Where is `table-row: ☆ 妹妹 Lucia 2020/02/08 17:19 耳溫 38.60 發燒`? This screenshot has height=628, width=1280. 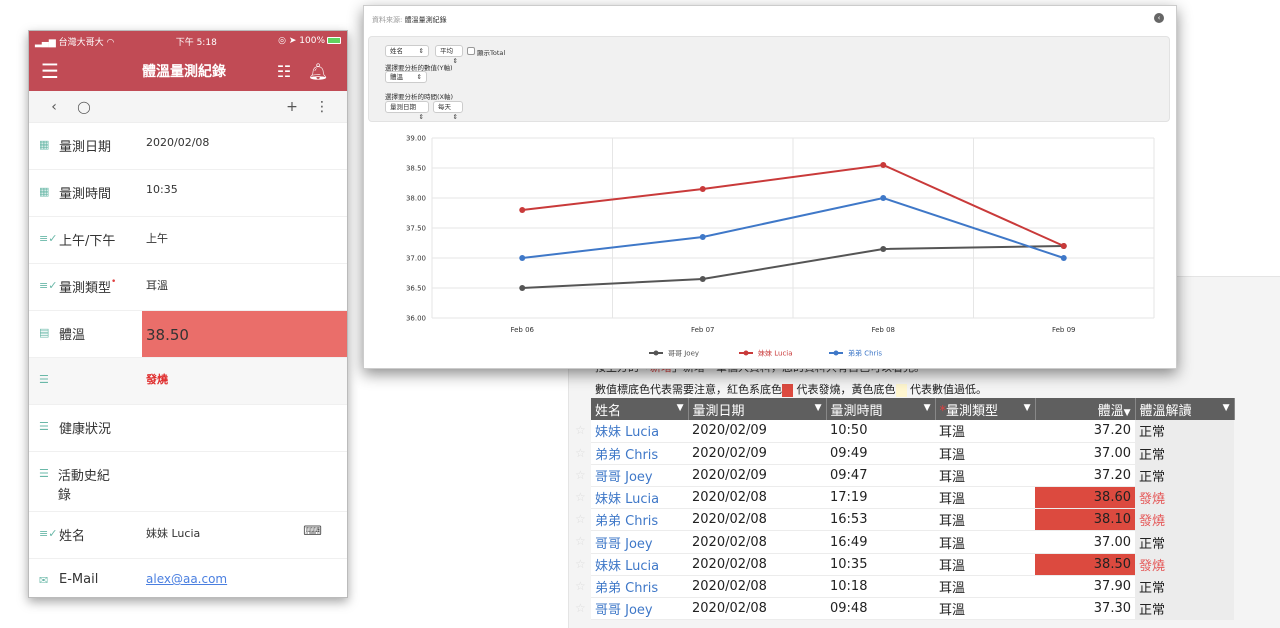
table-row: ☆ 妹妹 Lucia 2020/02/08 17:19 耳溫 38.60 發燒 is located at coordinates (904, 498).